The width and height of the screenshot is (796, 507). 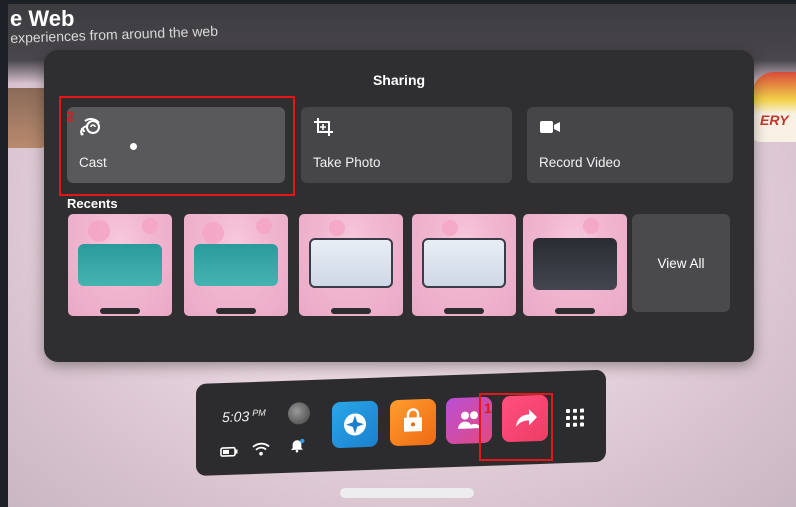 What do you see at coordinates (630, 145) in the screenshot?
I see `record-video-button: Record Video` at bounding box center [630, 145].